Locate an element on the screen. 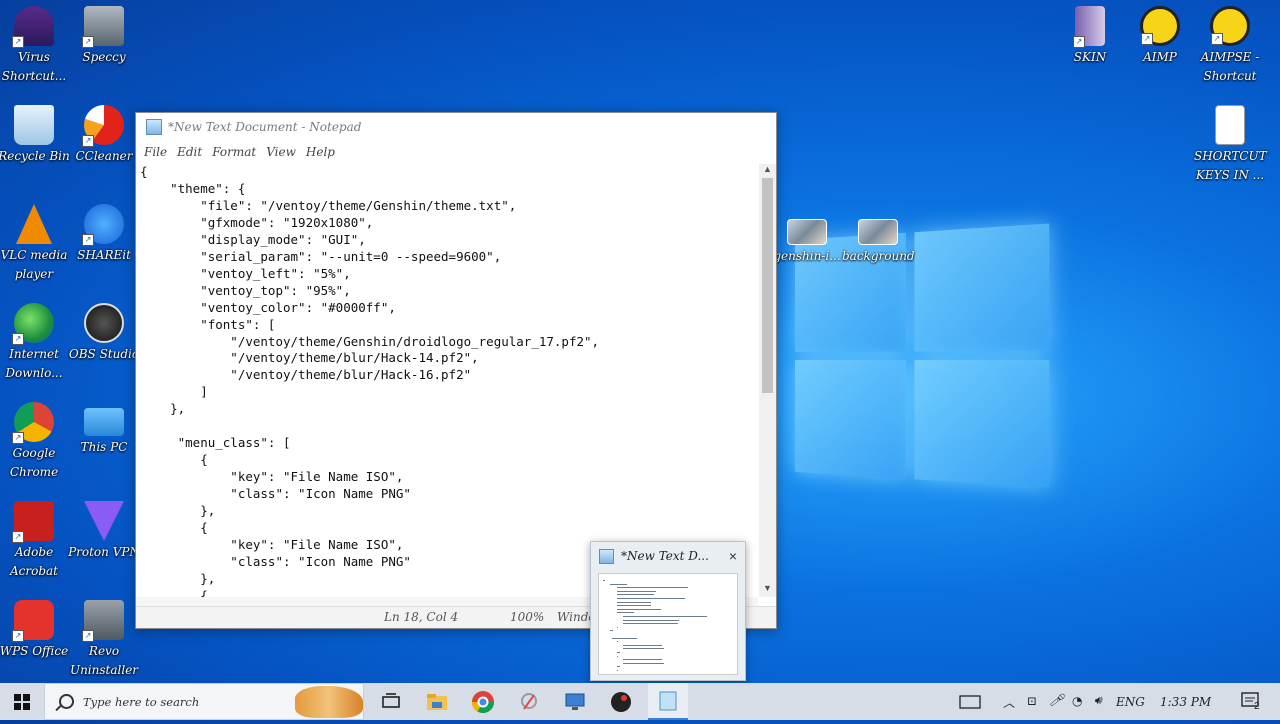 The height and width of the screenshot is (724, 1280). text-file-icon is located at coordinates (1230, 125).